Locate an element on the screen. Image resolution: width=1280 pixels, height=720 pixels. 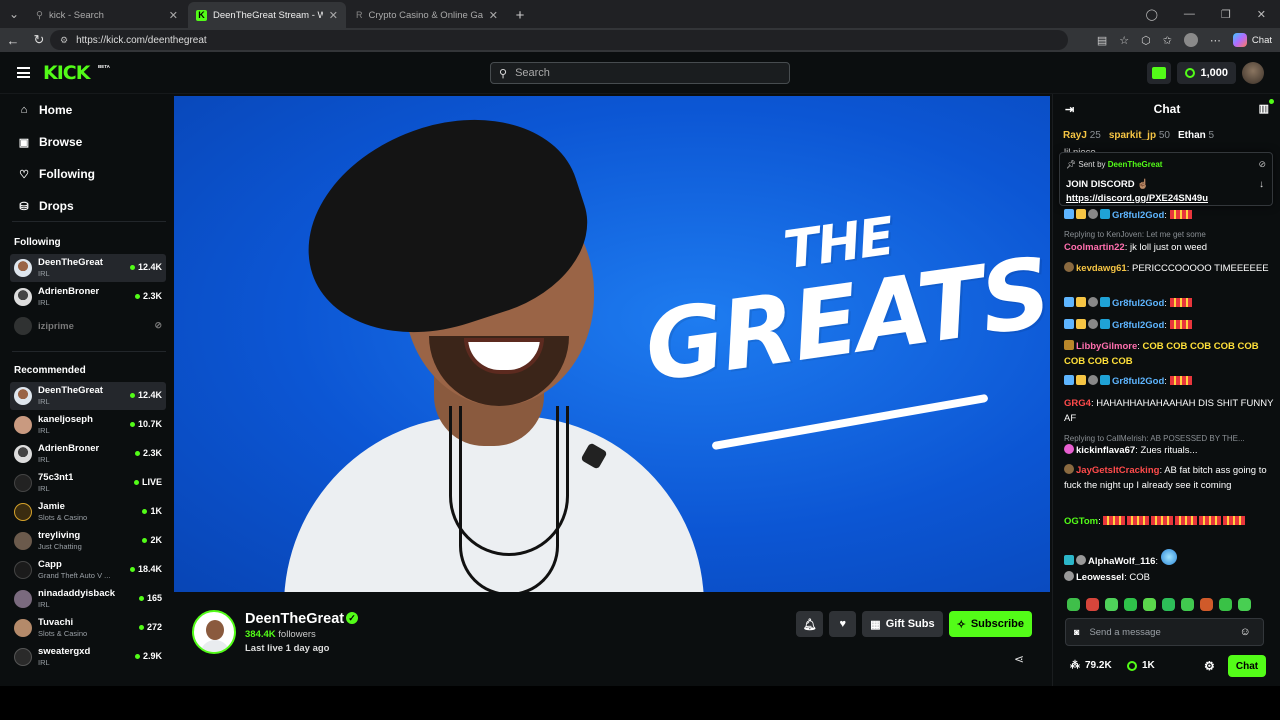
sidebar-channel: sweatergxd IRL 2.9K is located at coordinates (88, 657).